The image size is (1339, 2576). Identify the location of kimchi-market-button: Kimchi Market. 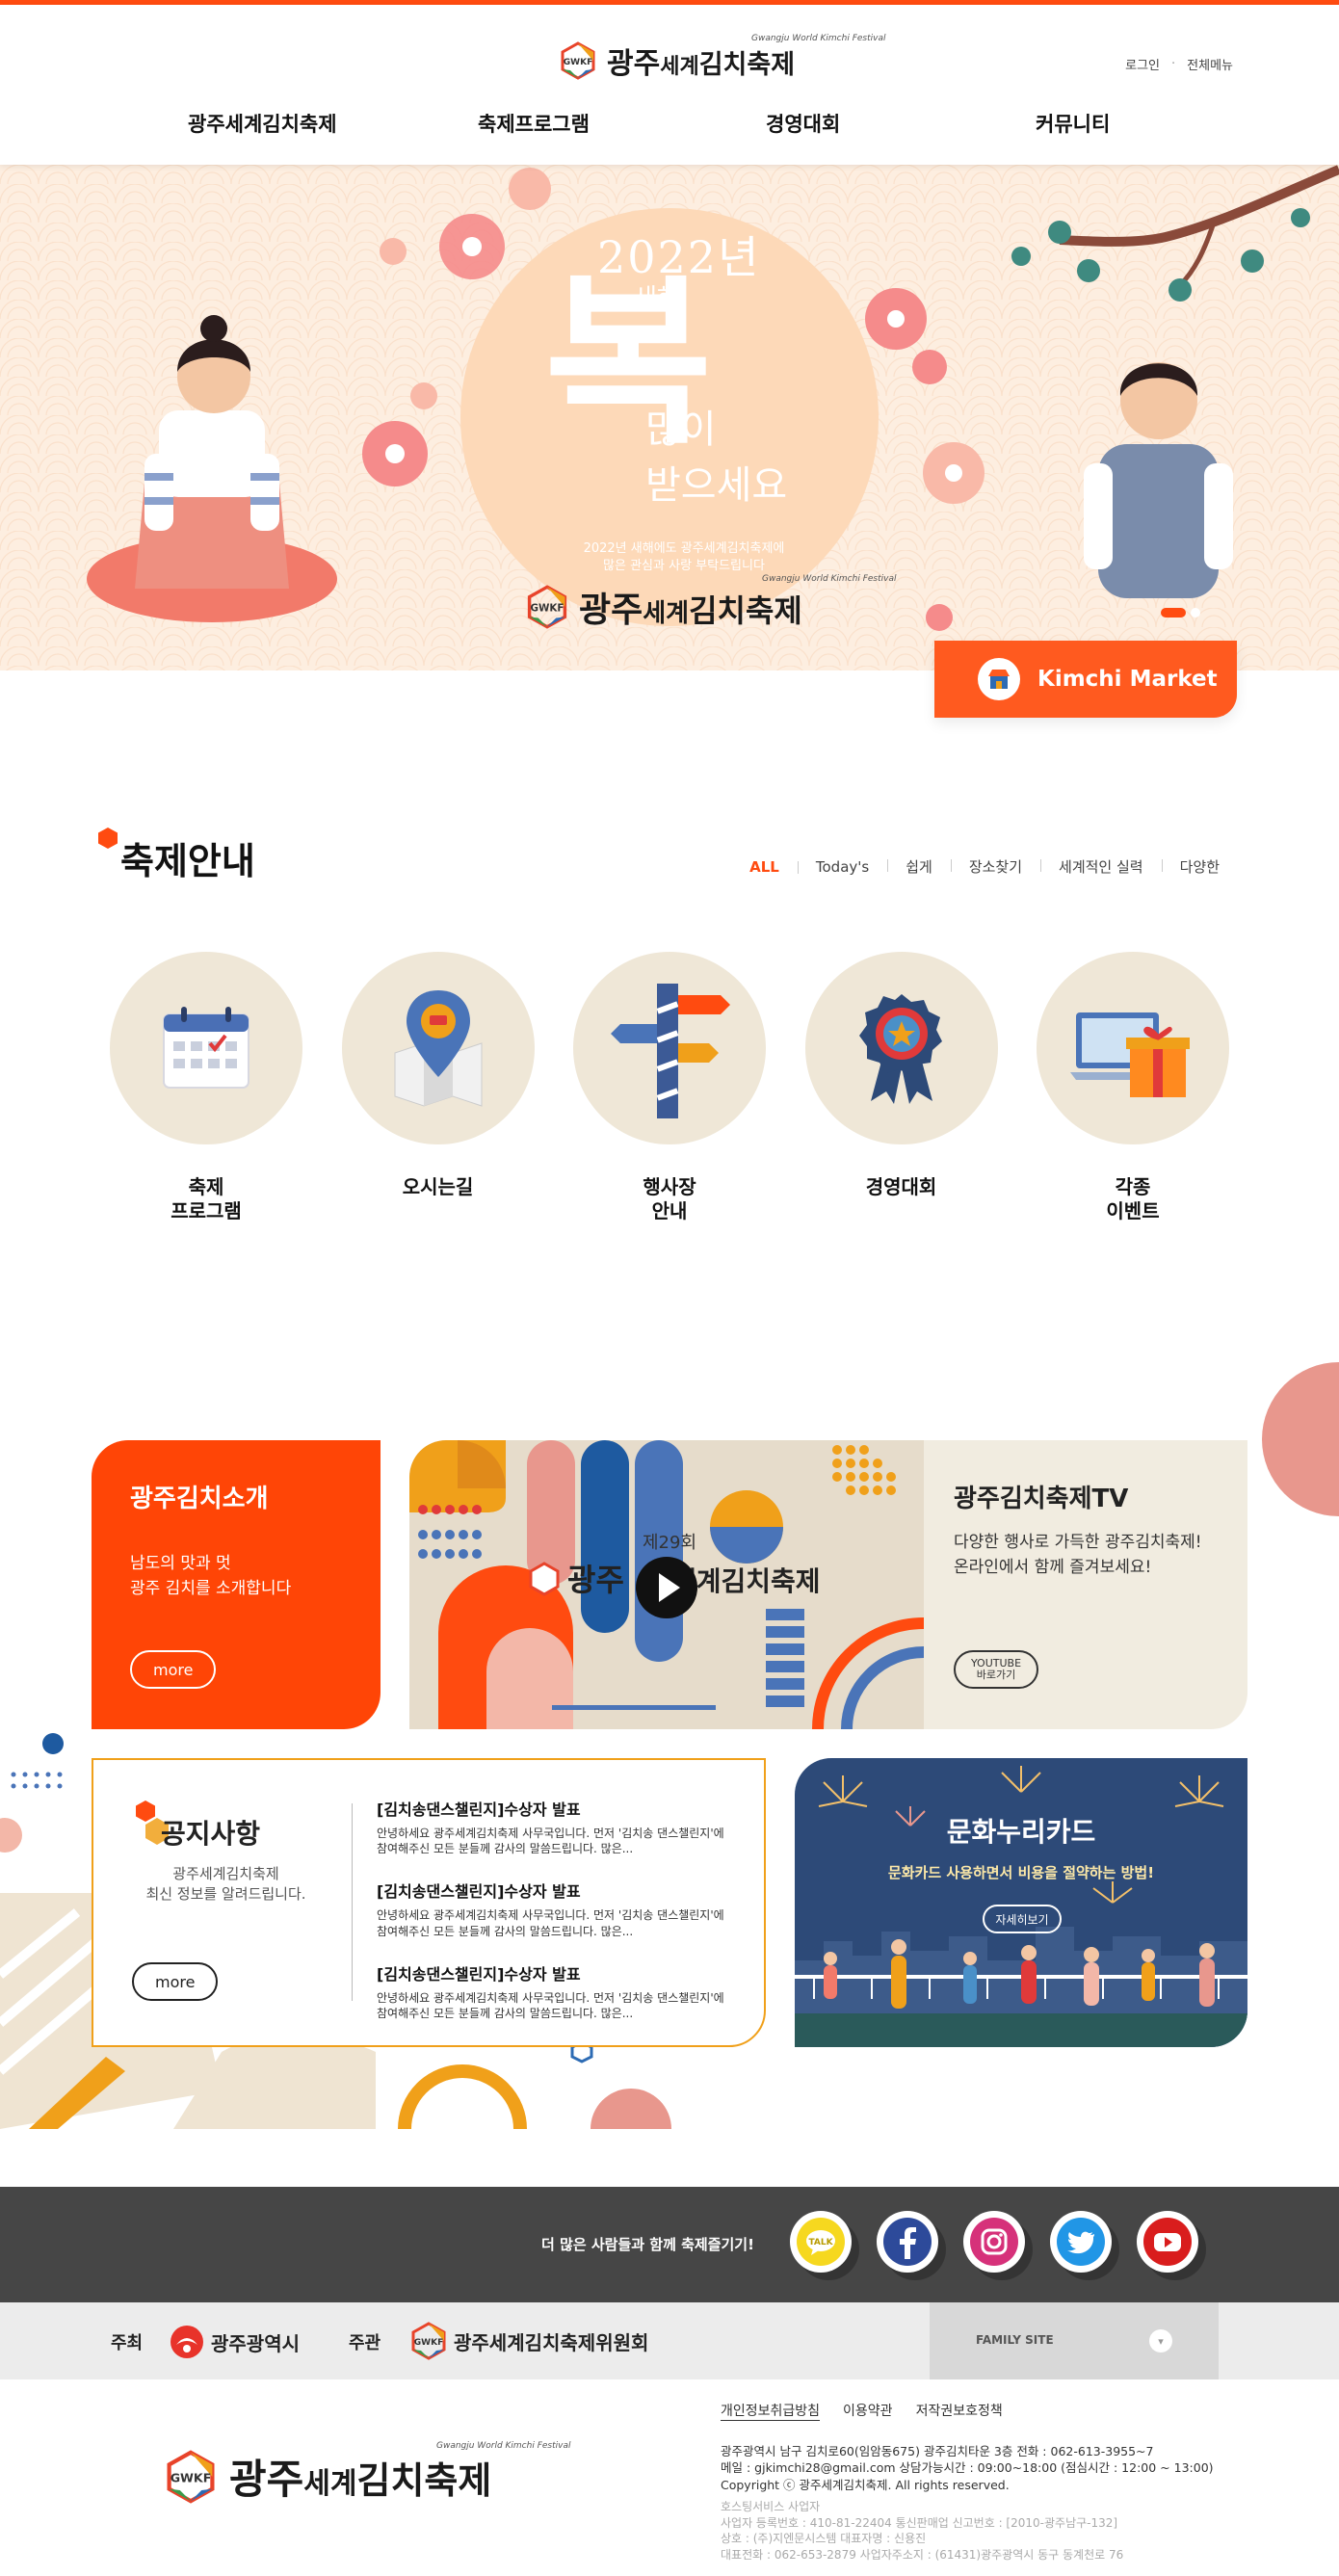
(1086, 679).